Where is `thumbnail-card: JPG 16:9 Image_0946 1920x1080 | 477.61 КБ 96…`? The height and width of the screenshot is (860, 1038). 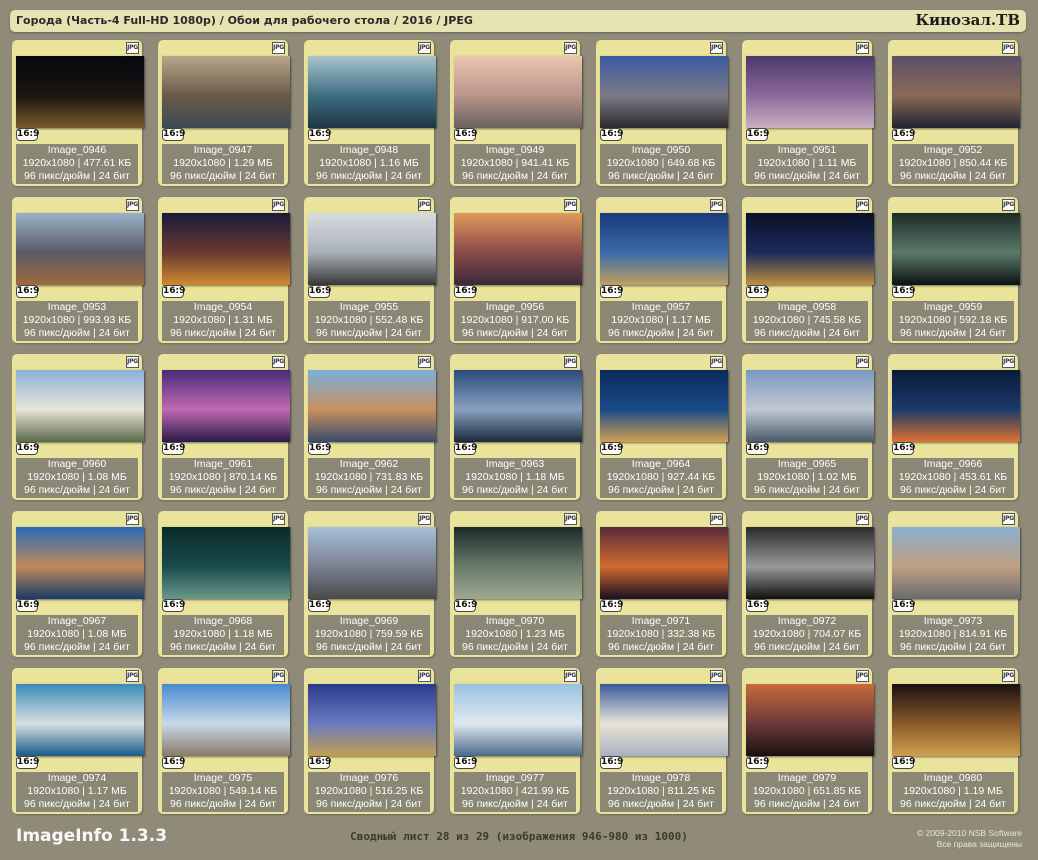 thumbnail-card: JPG 16:9 Image_0946 1920x1080 | 477.61 КБ 96… is located at coordinates (78, 113).